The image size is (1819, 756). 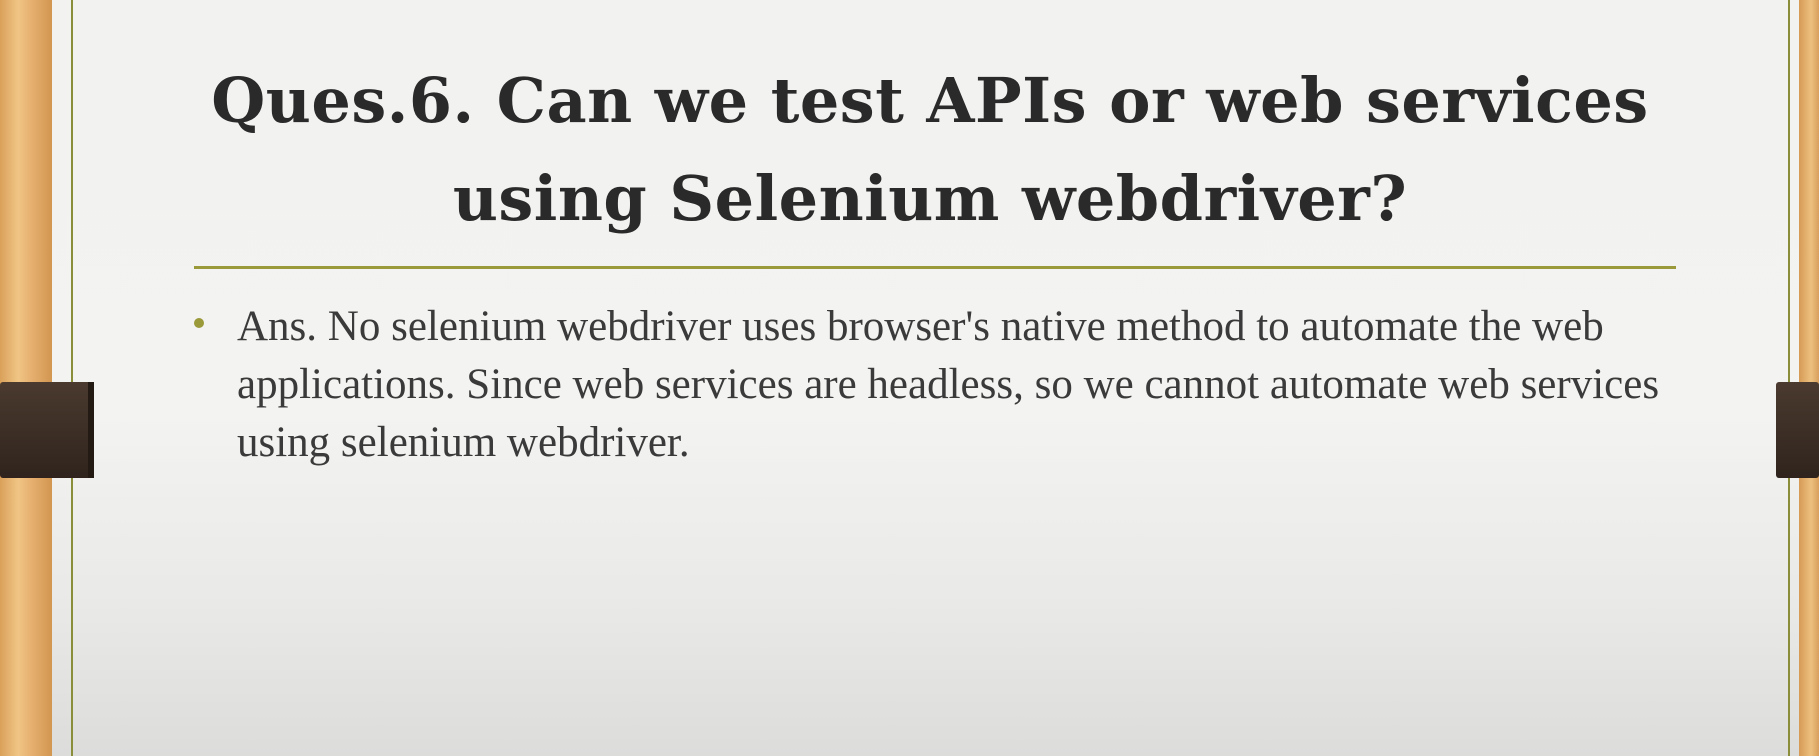 I want to click on binder-clip-right, so click(x=1797, y=430).